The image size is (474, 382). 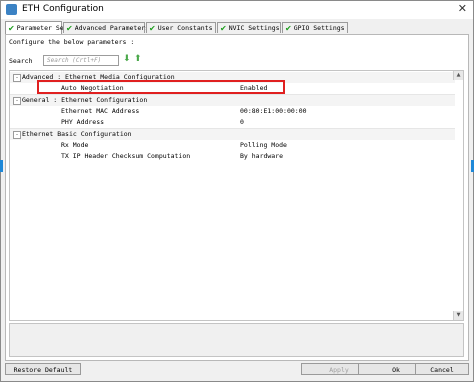 What do you see at coordinates (232, 122) in the screenshot?
I see `param-row-phy-address: PHY Address 0` at bounding box center [232, 122].